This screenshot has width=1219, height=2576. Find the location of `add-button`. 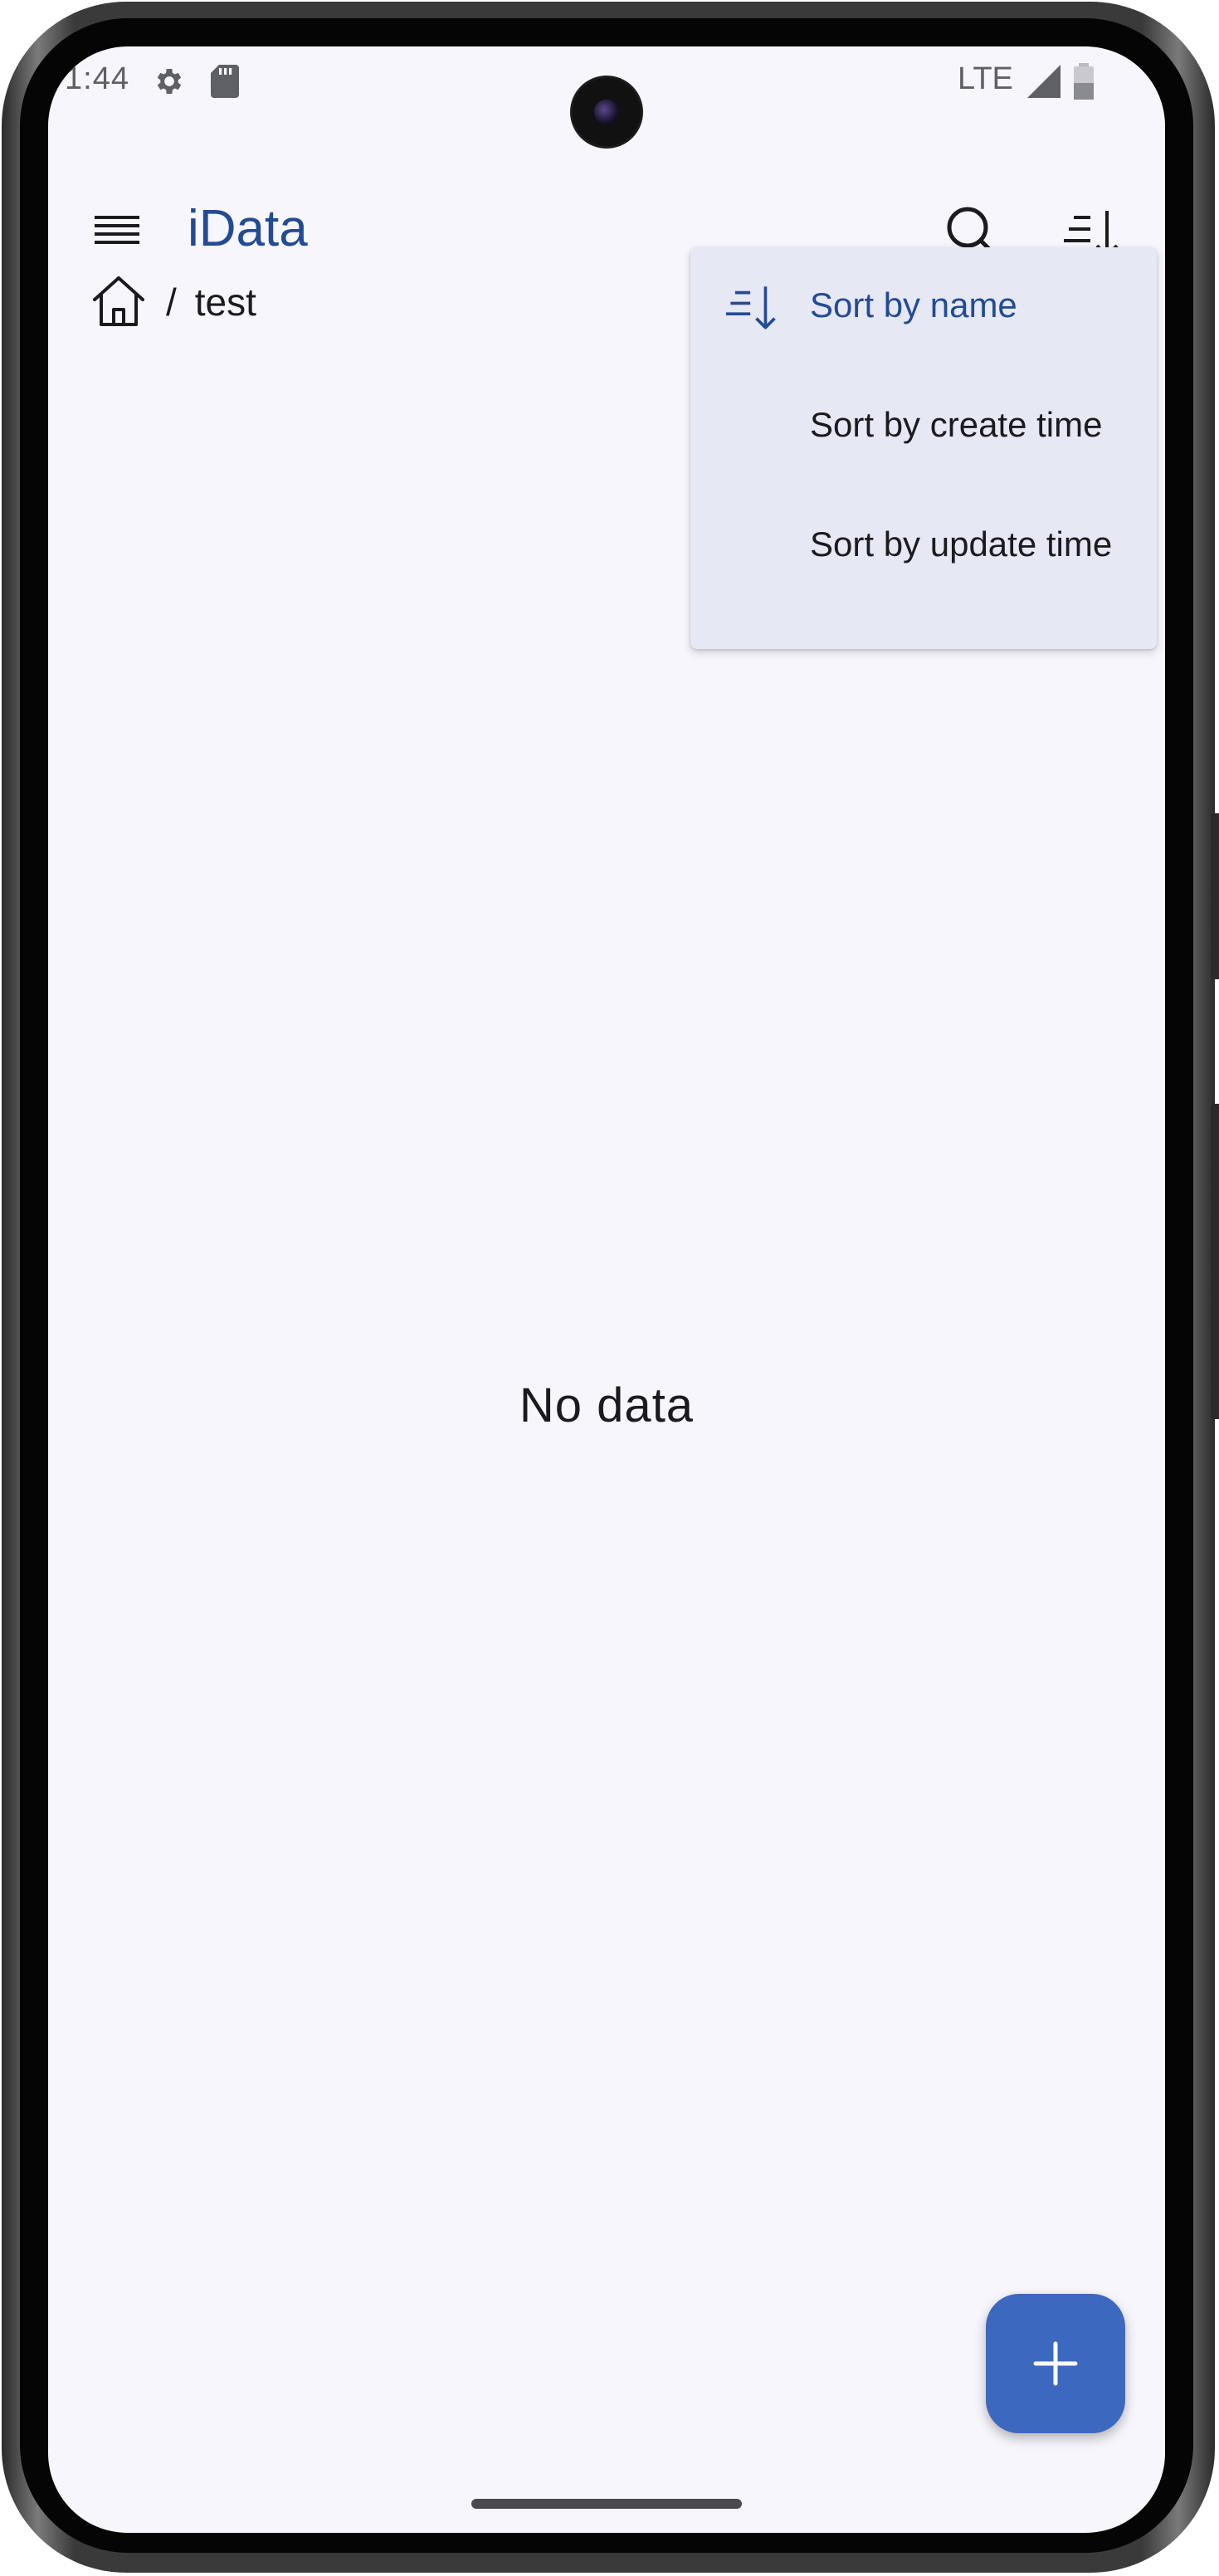

add-button is located at coordinates (1055, 2364).